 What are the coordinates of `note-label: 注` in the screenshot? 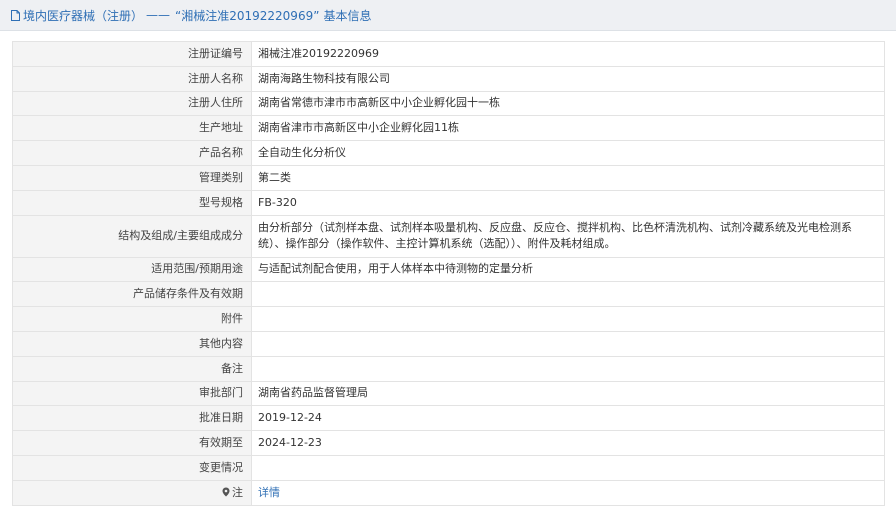 It's located at (237, 492).